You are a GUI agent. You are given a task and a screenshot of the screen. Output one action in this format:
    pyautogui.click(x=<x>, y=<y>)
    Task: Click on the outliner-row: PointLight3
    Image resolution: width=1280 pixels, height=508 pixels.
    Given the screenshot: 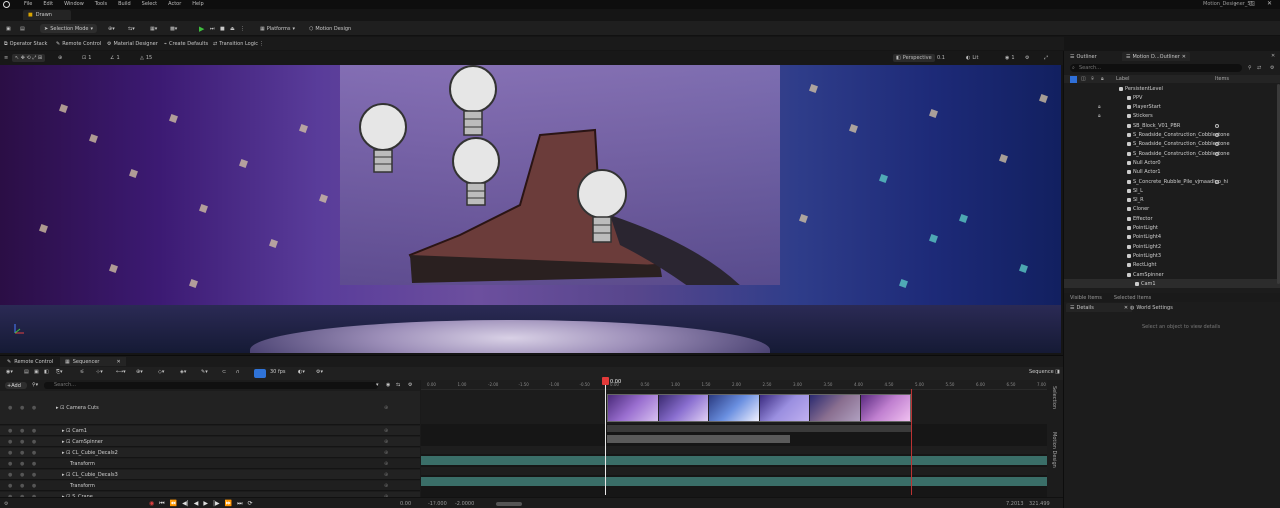 What is the action you would take?
    pyautogui.click(x=1172, y=255)
    